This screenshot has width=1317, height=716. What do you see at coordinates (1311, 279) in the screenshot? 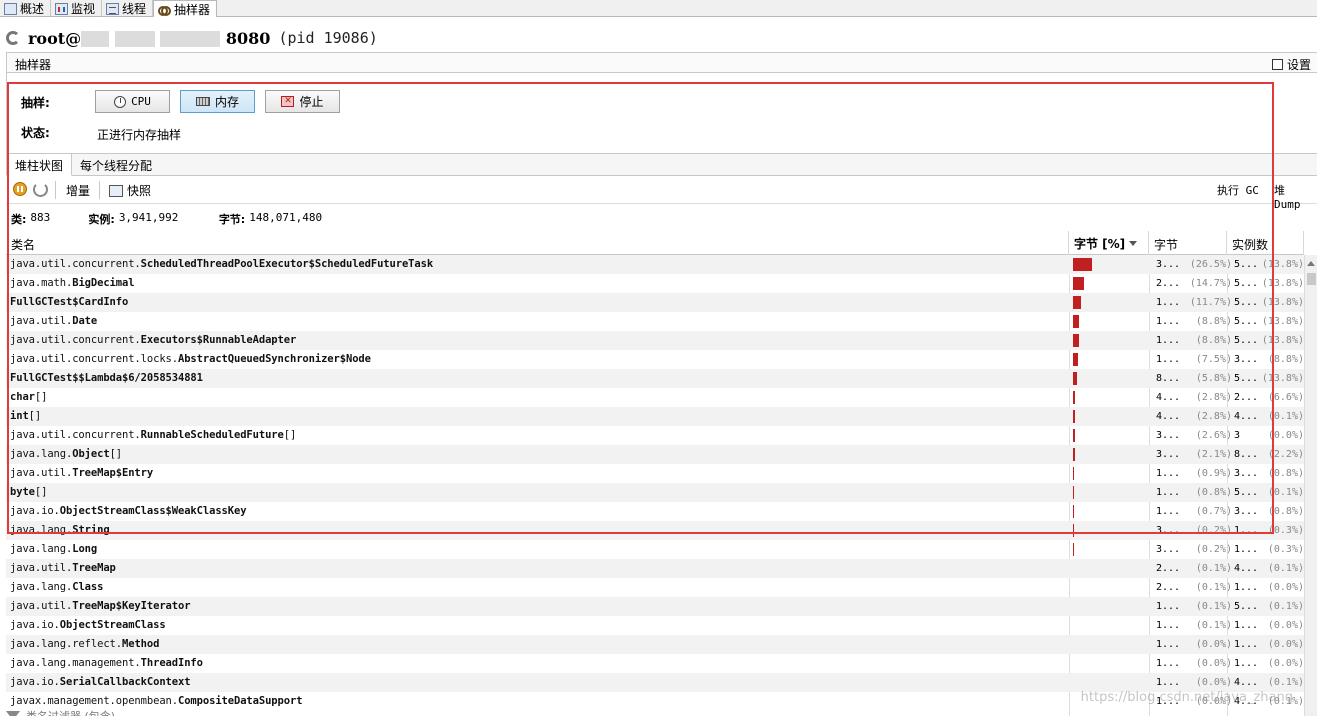
I see `scroll-thumb` at bounding box center [1311, 279].